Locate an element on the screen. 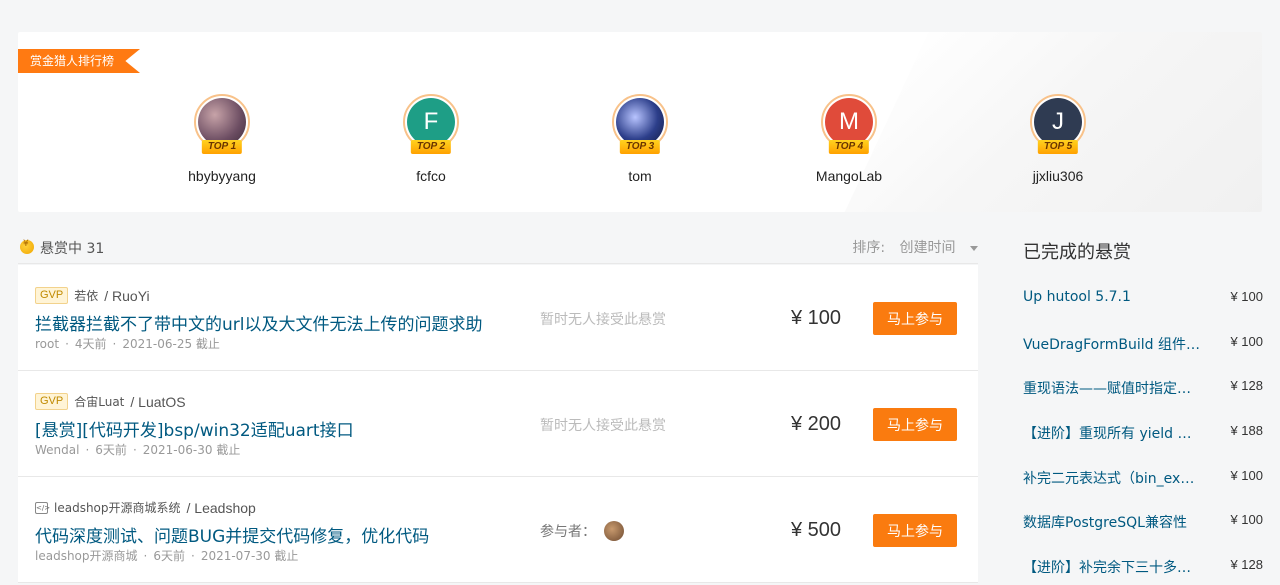 The height and width of the screenshot is (585, 1280). bounty-price: ¥ 200 is located at coordinates (816, 424).